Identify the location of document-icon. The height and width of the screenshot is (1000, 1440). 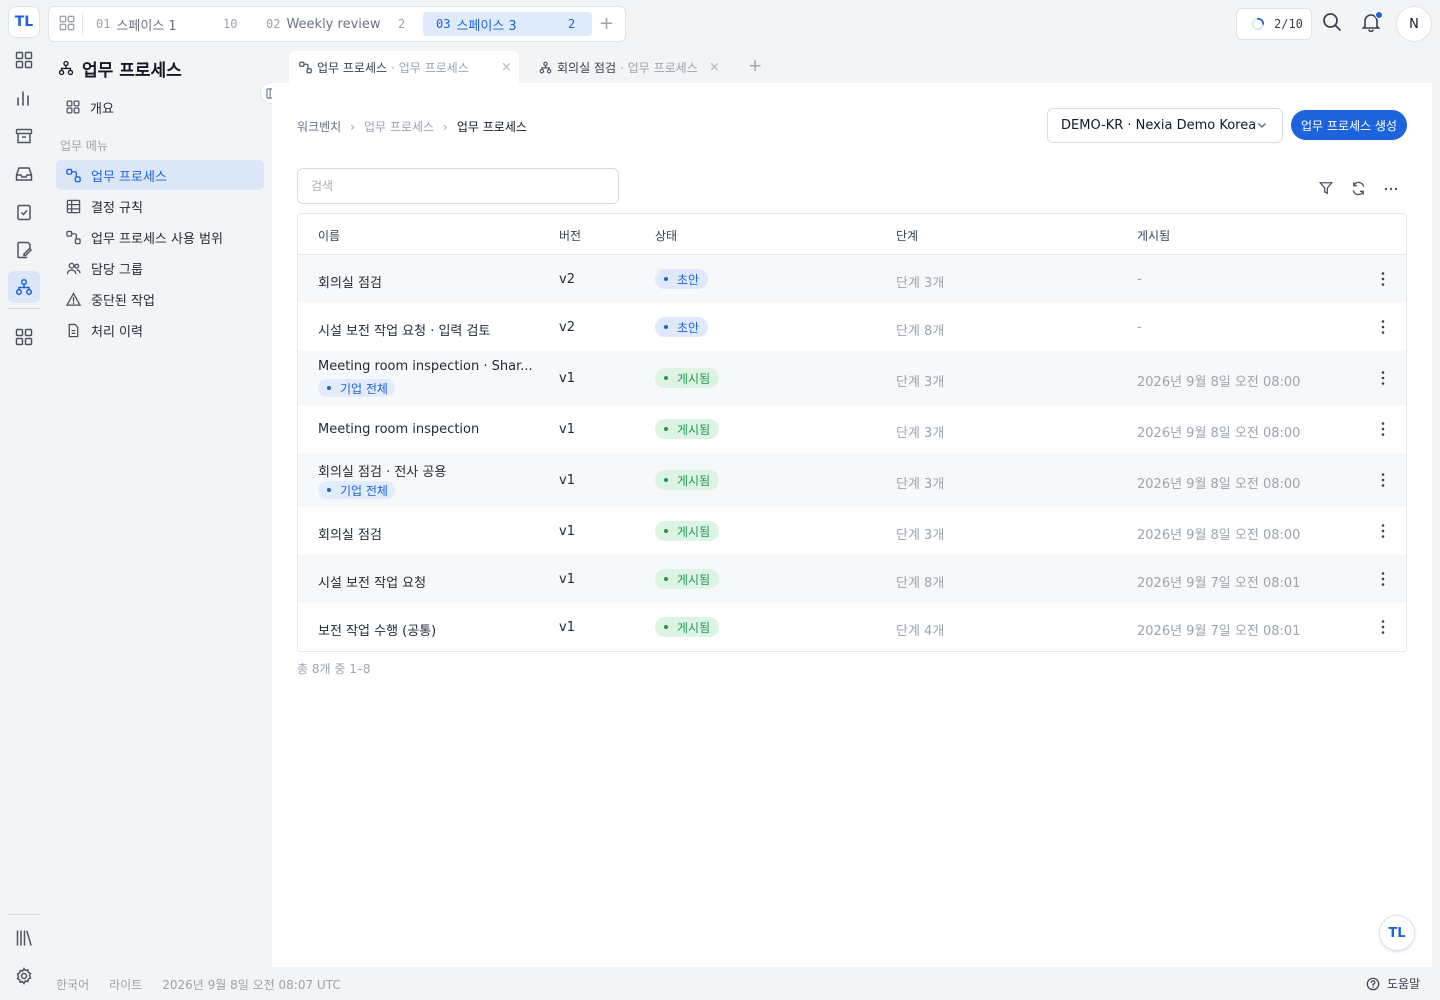
(73, 330).